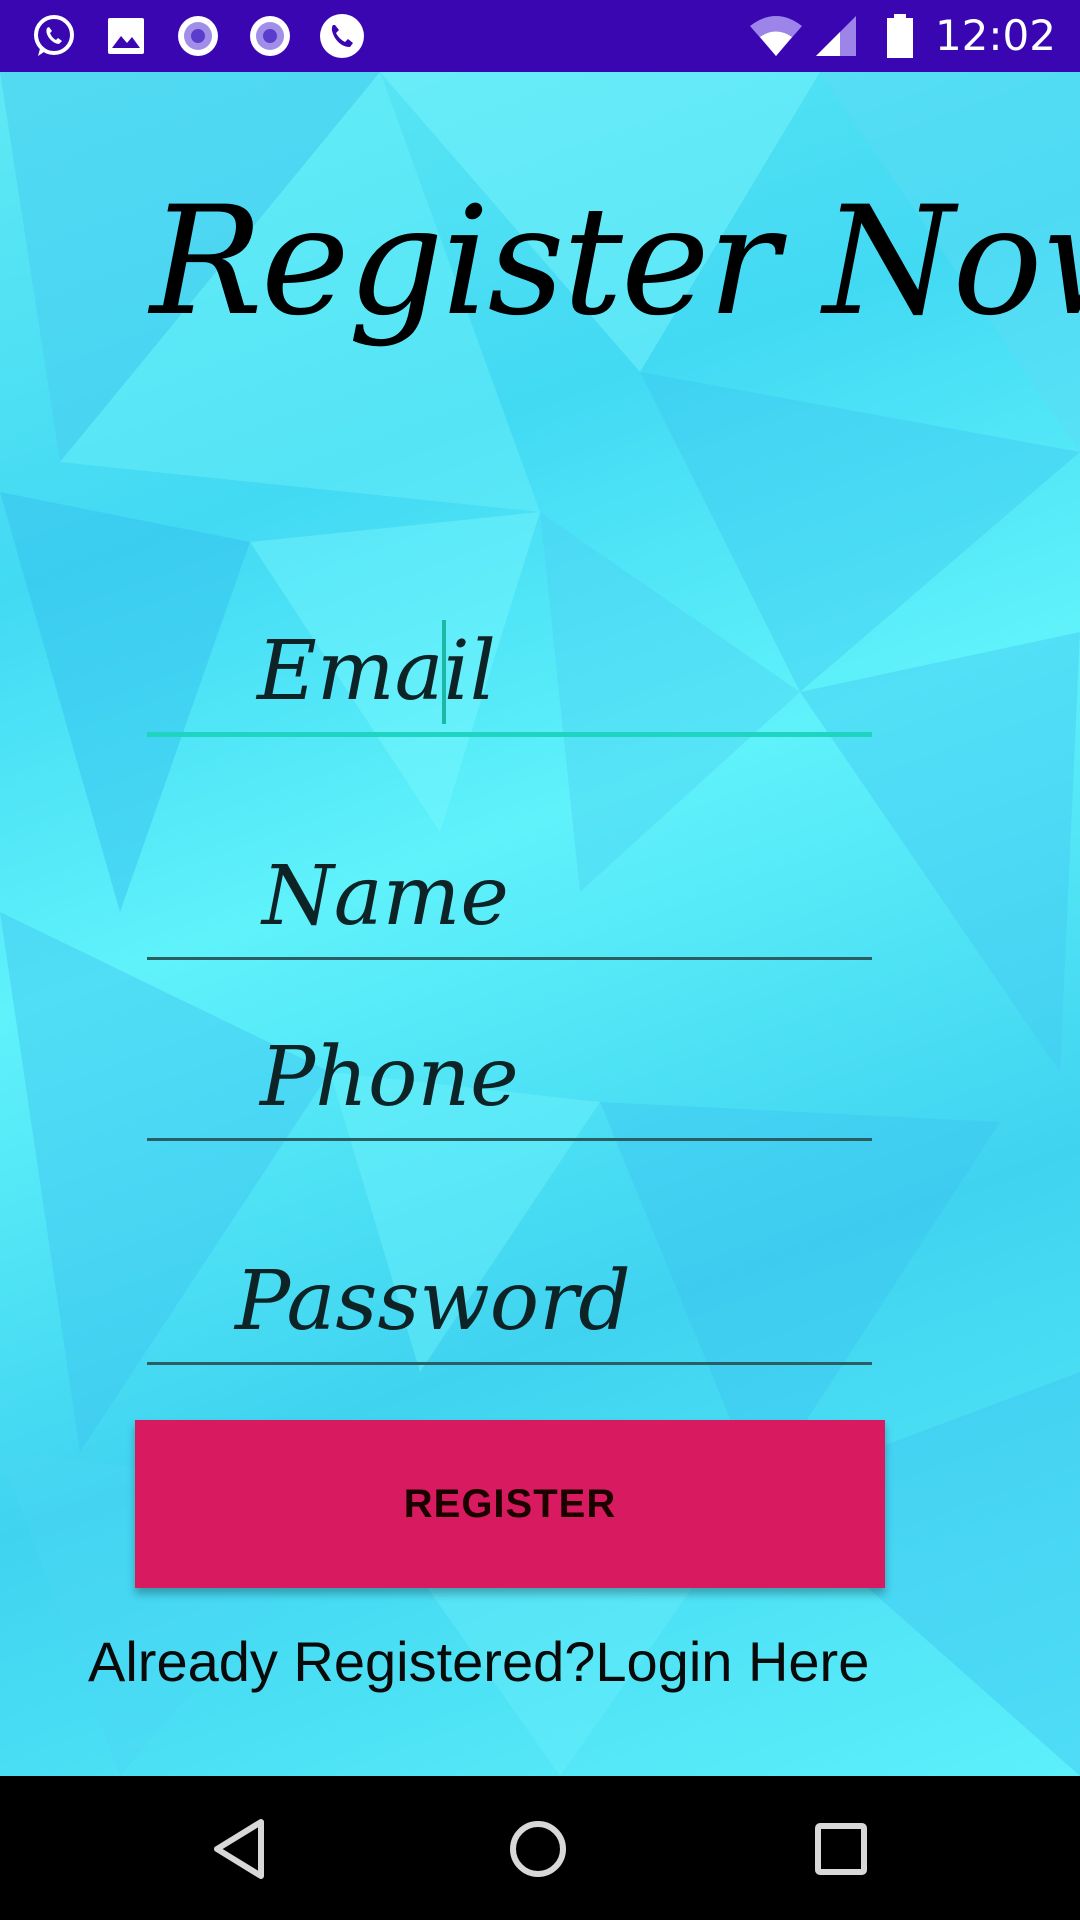  Describe the element at coordinates (385, 896) in the screenshot. I see `name-label: Name` at that location.